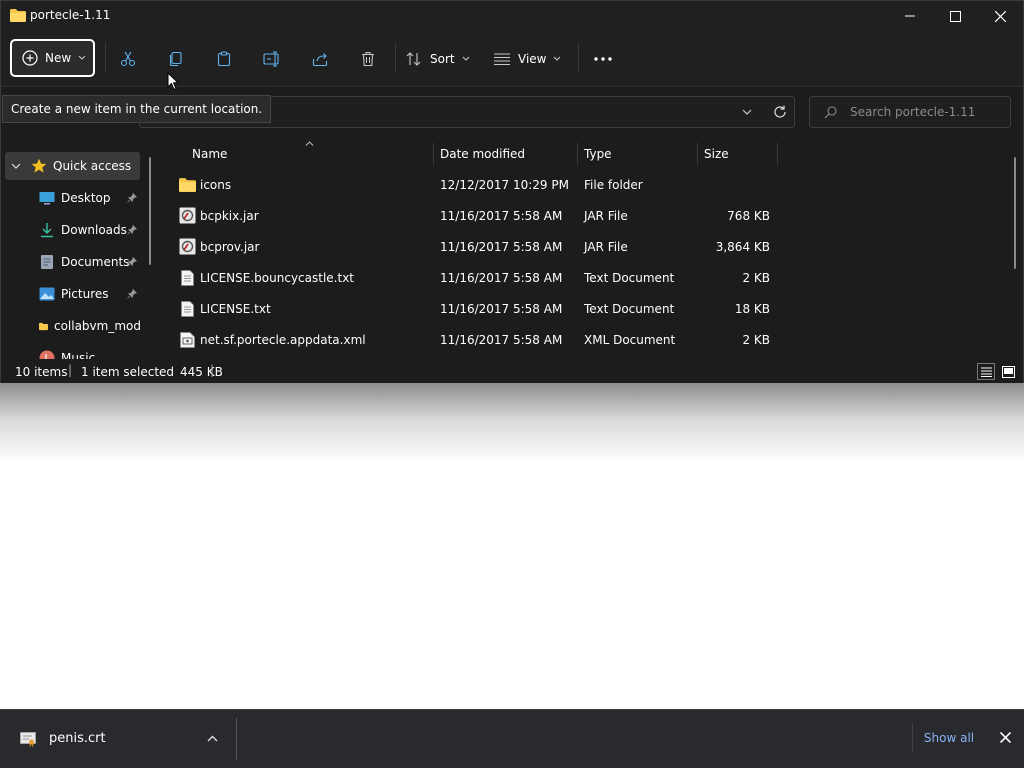 This screenshot has height=768, width=1024. Describe the element at coordinates (47, 294) in the screenshot. I see `pictures-icon` at that location.